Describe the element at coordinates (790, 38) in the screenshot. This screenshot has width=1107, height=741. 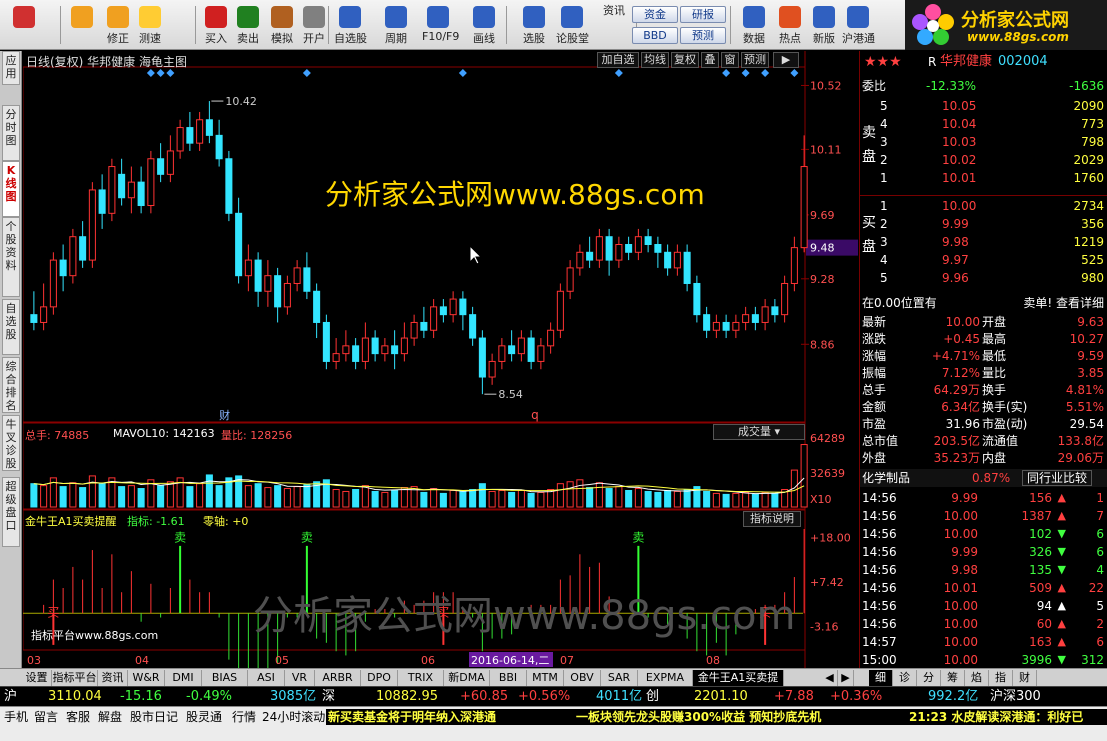
I see `toolbar-button-label: 热点` at that location.